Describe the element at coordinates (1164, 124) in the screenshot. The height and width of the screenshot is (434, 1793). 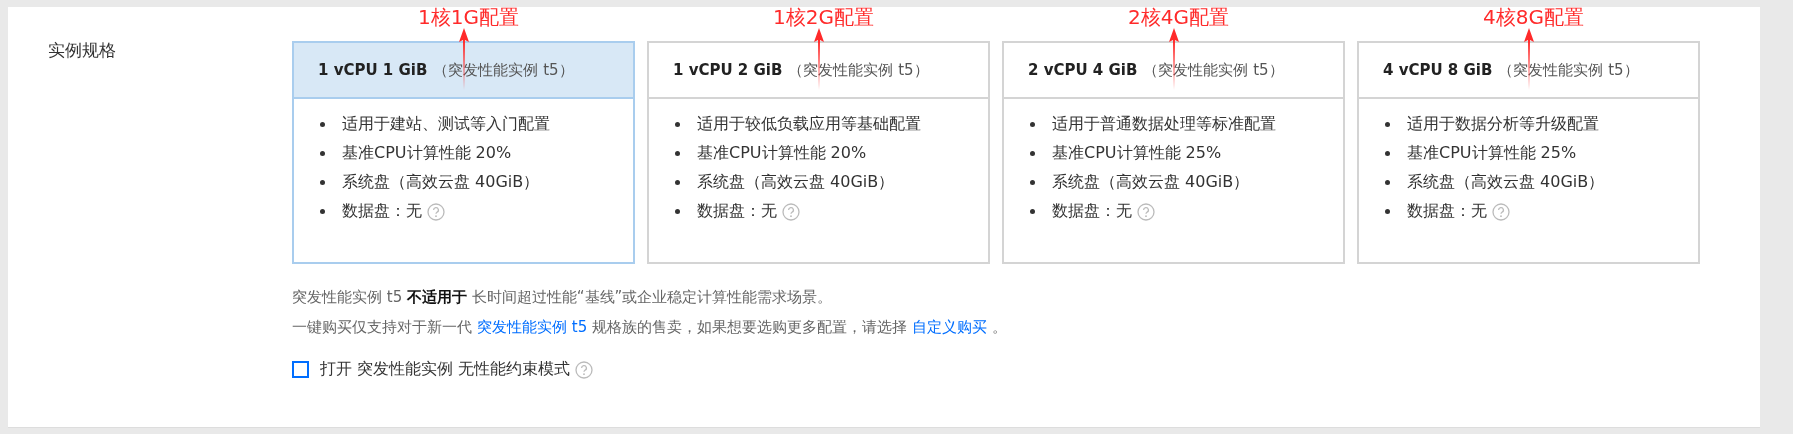
I see `feature-text: 适用于普通数据处理等标准配置` at that location.